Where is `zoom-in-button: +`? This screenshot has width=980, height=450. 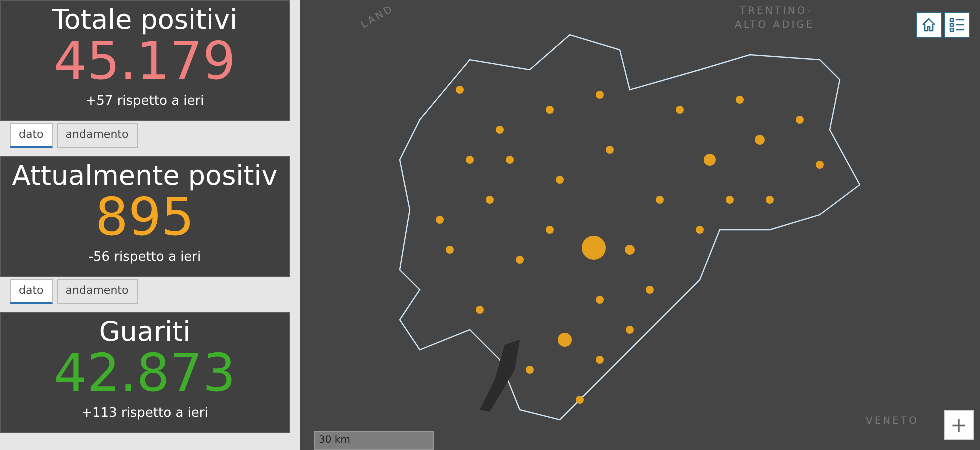
zoom-in-button: + is located at coordinates (959, 425).